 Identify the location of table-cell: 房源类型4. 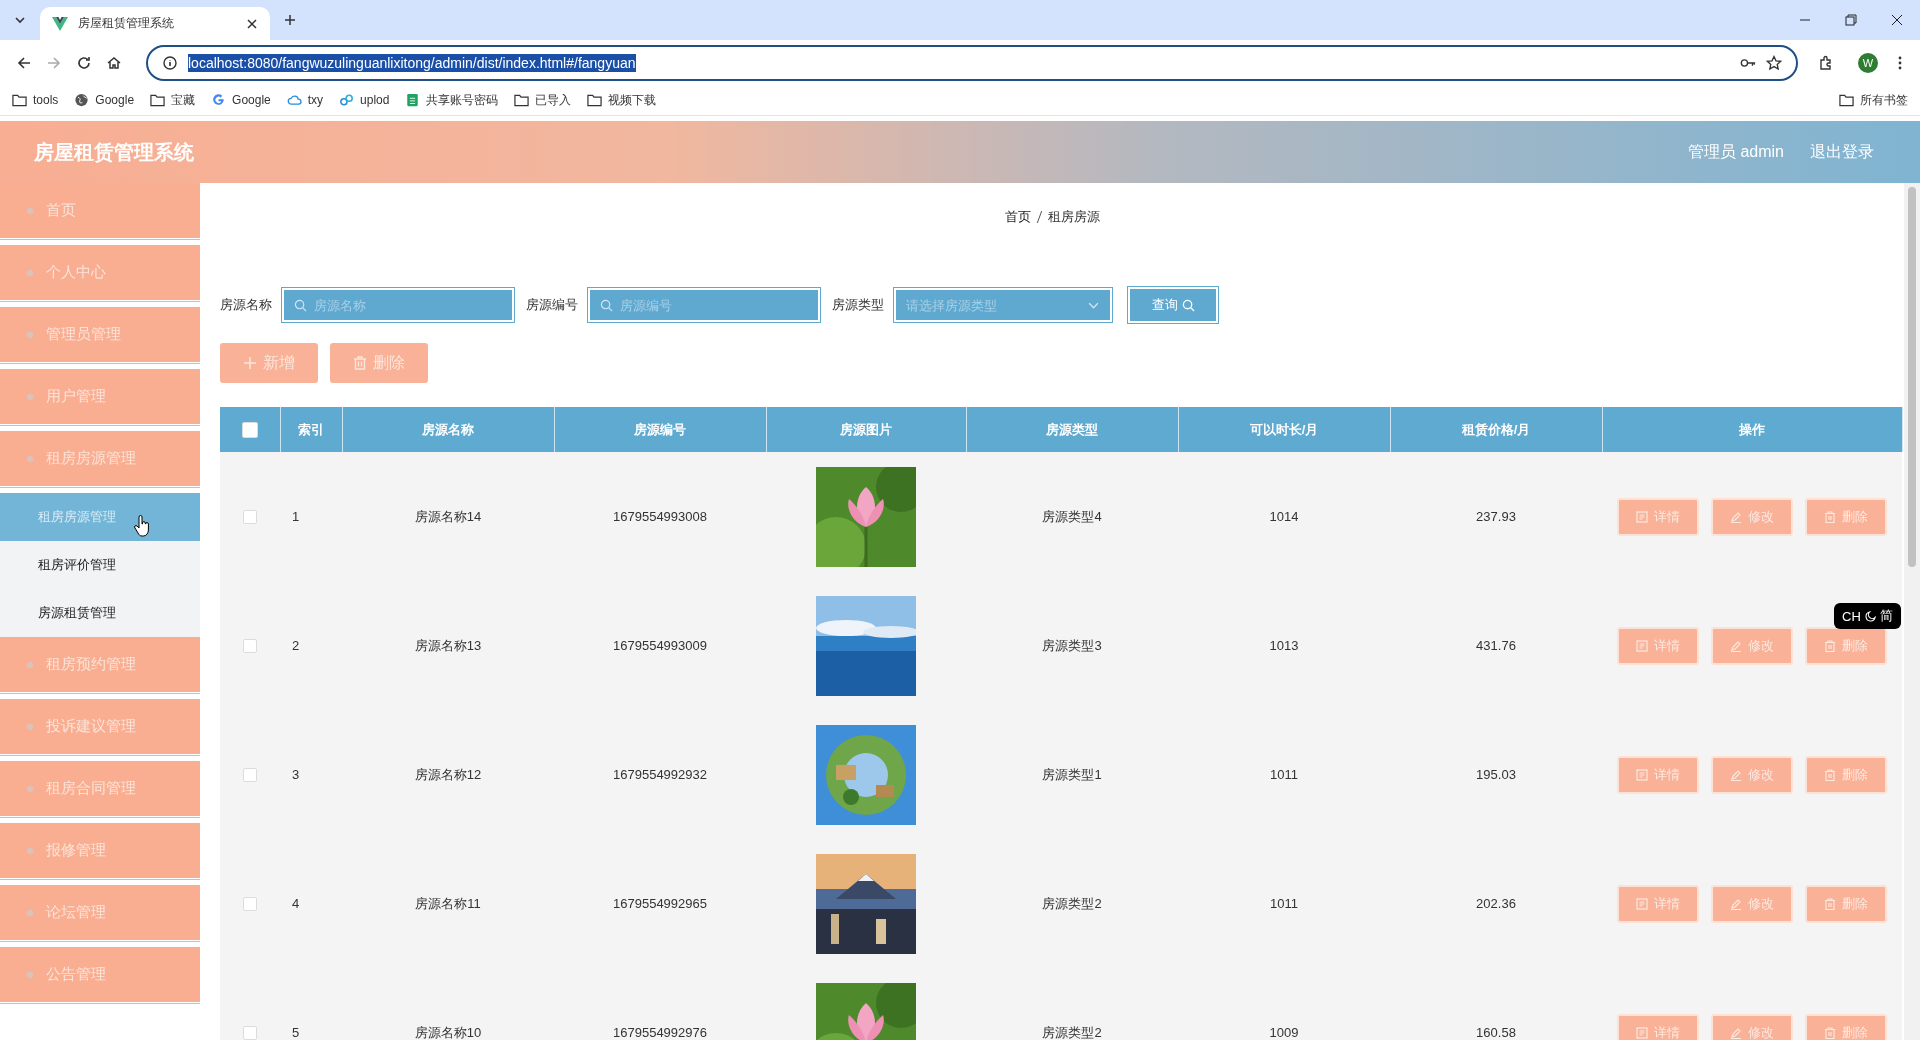
(1072, 516).